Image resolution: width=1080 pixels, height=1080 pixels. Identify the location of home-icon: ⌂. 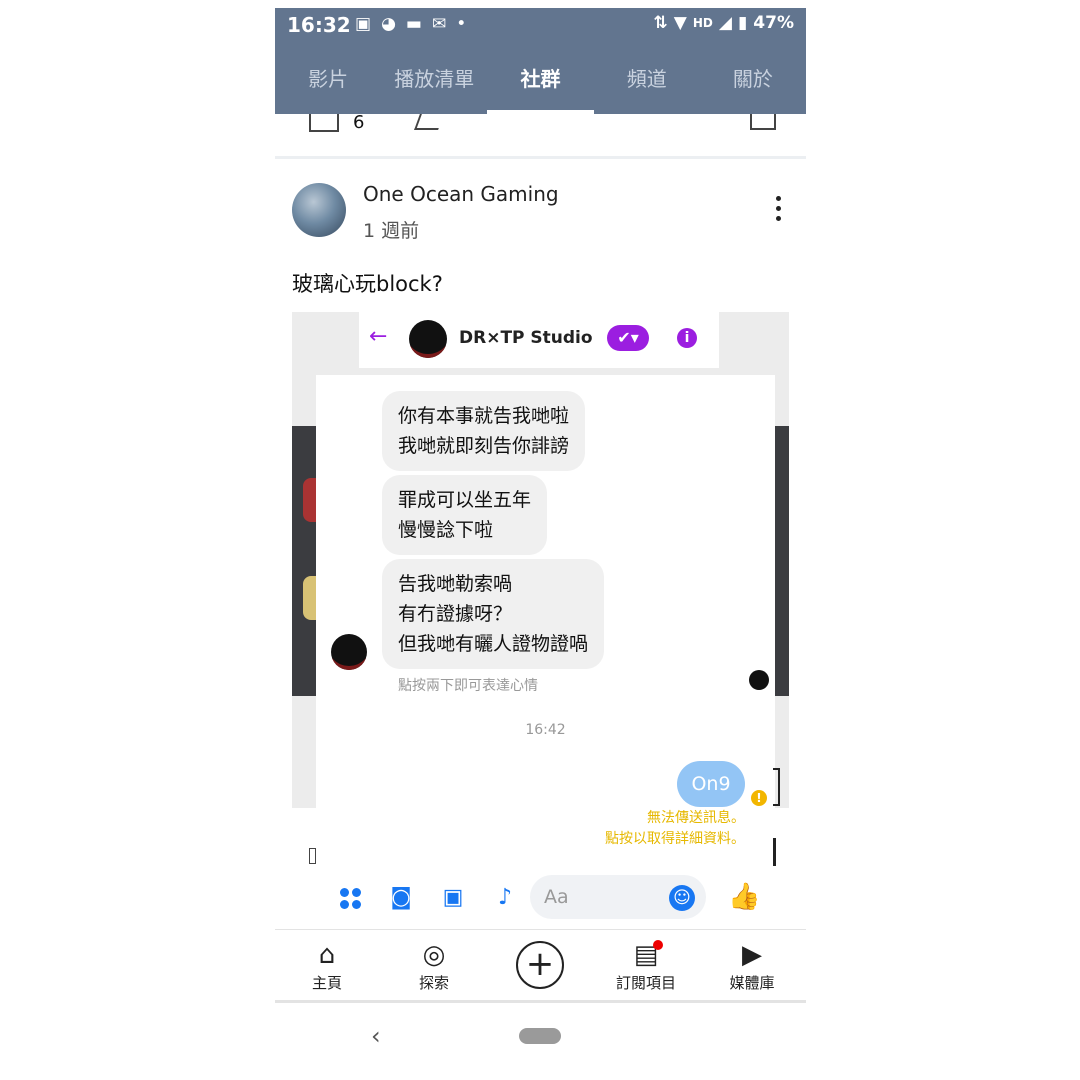
(327, 955).